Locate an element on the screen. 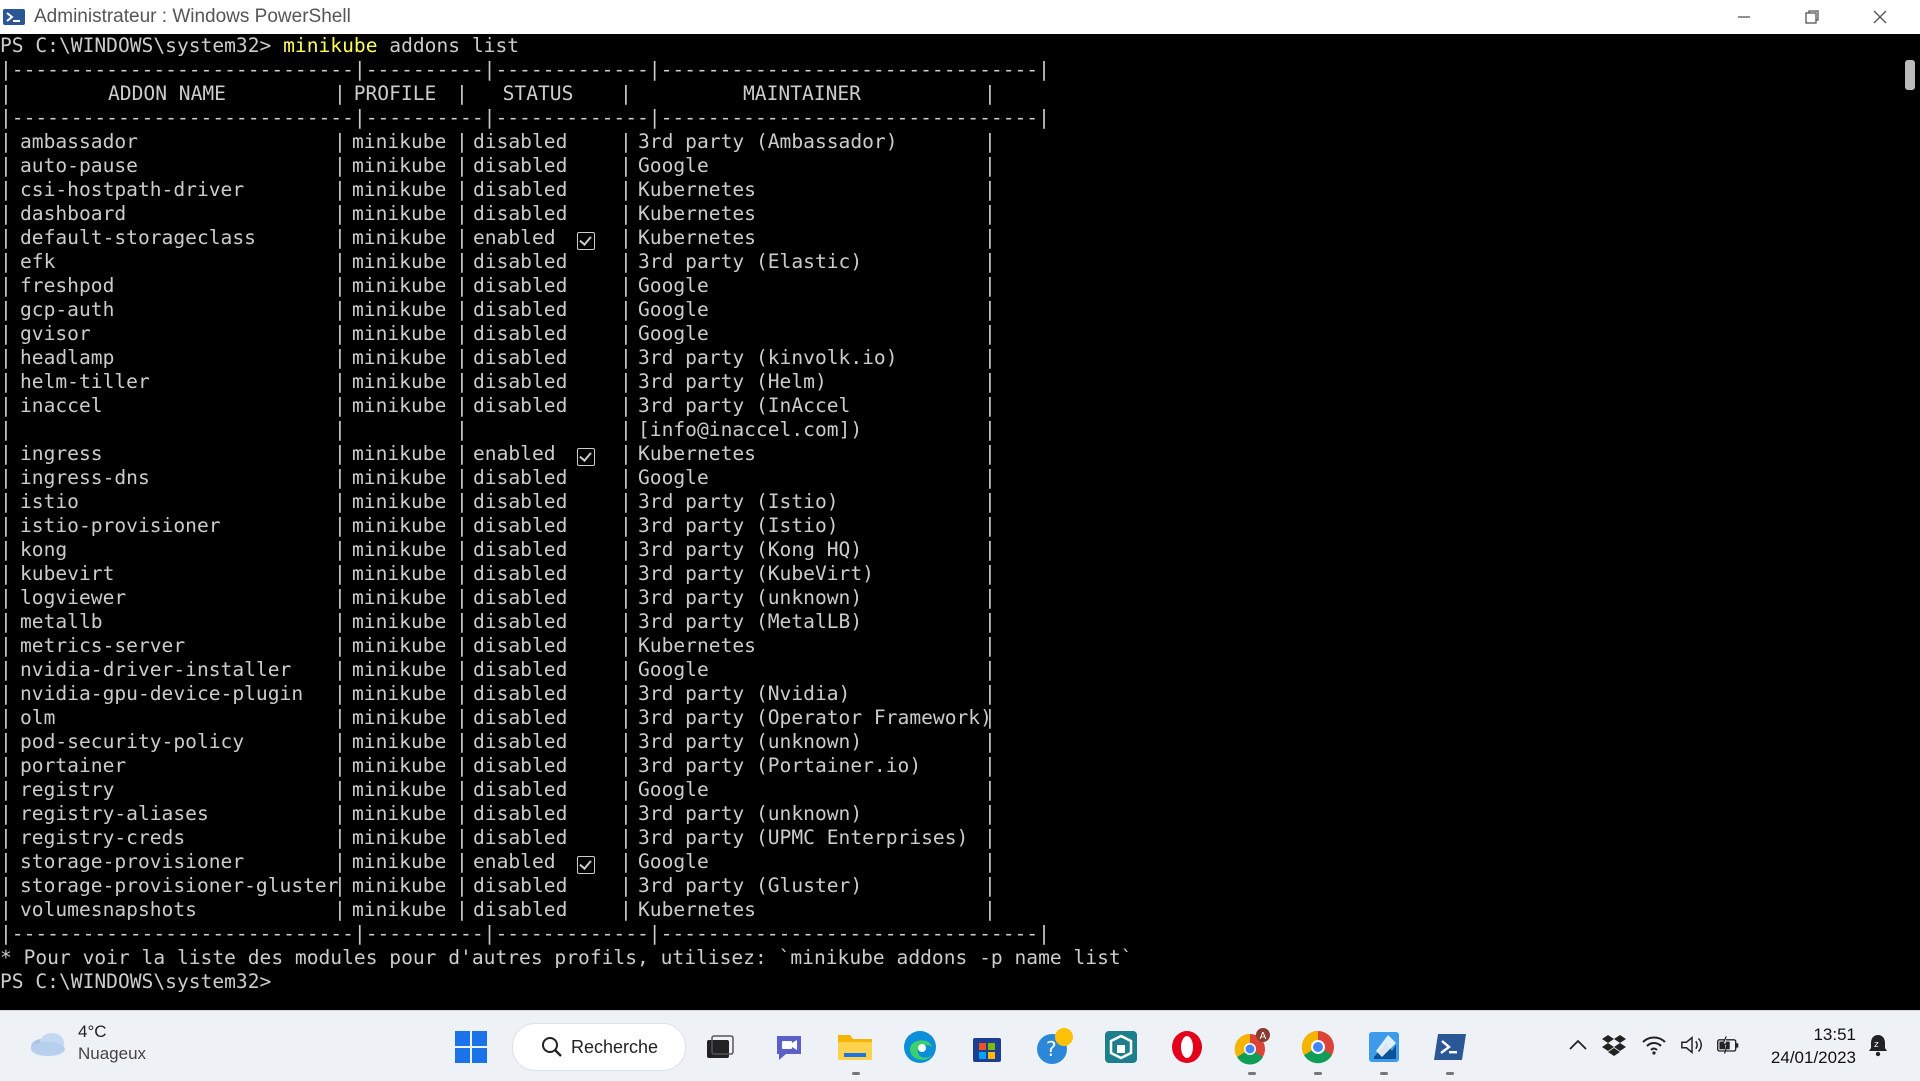 This screenshot has height=1081, width=1920. taskbar-app is located at coordinates (1121, 1047).